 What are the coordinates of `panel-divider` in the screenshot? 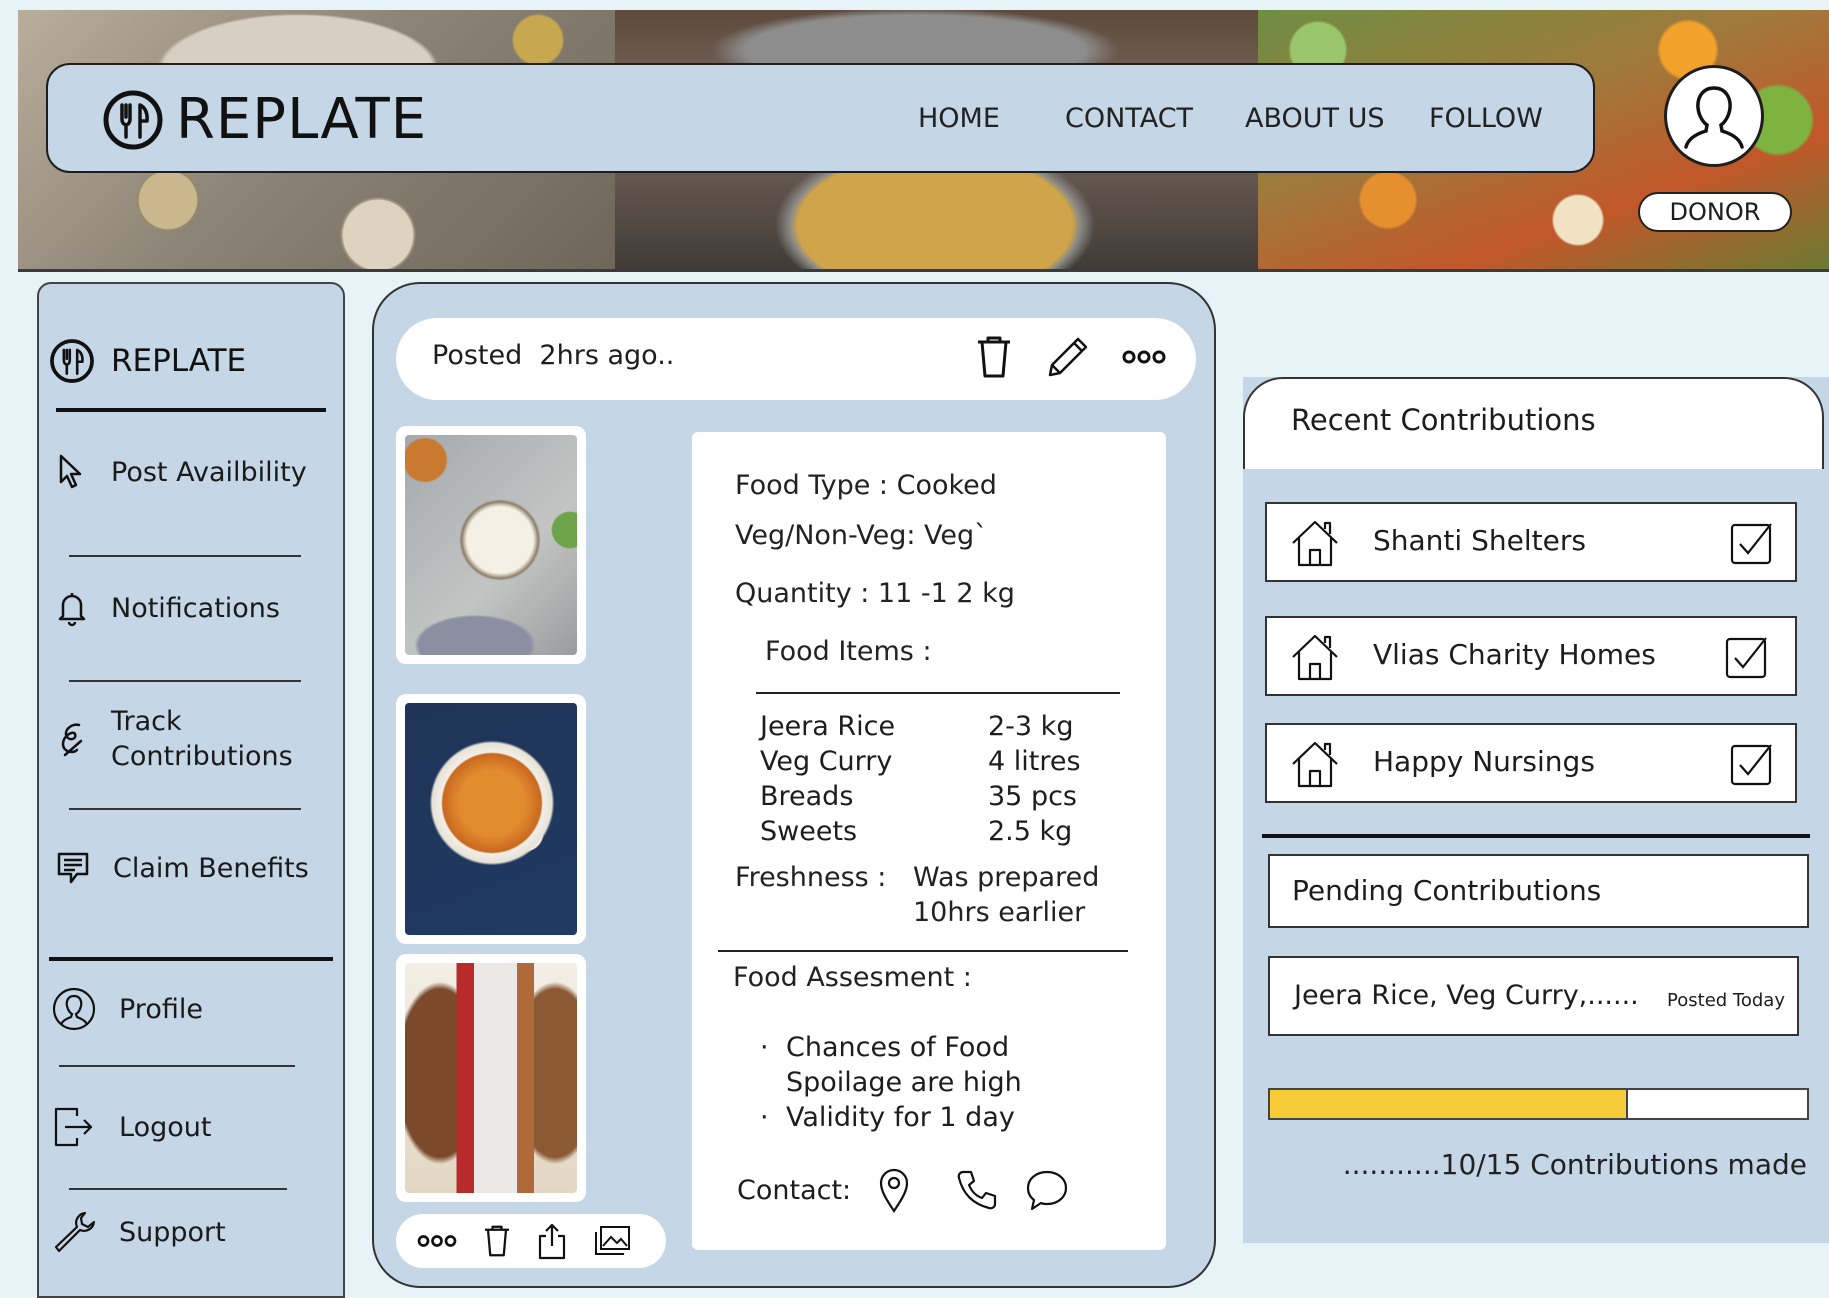 It's located at (1536, 836).